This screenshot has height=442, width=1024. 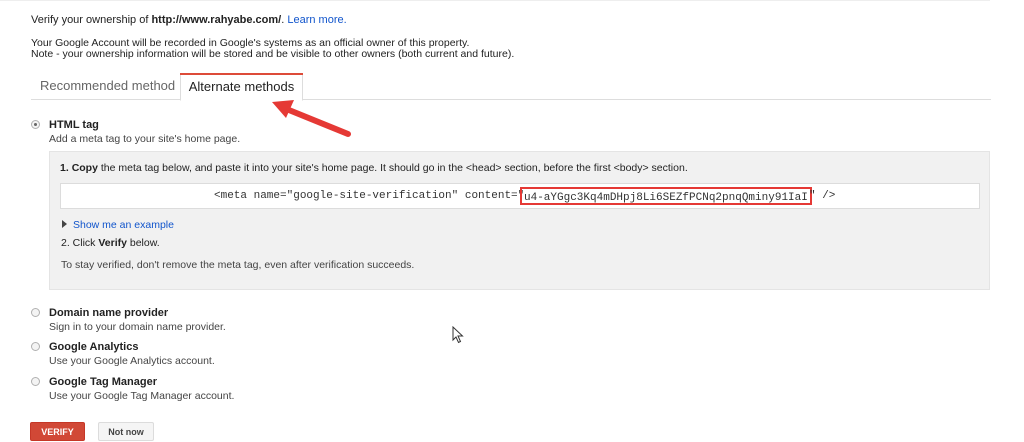 I want to click on meta-tag-suffix: " />, so click(x=822, y=196).